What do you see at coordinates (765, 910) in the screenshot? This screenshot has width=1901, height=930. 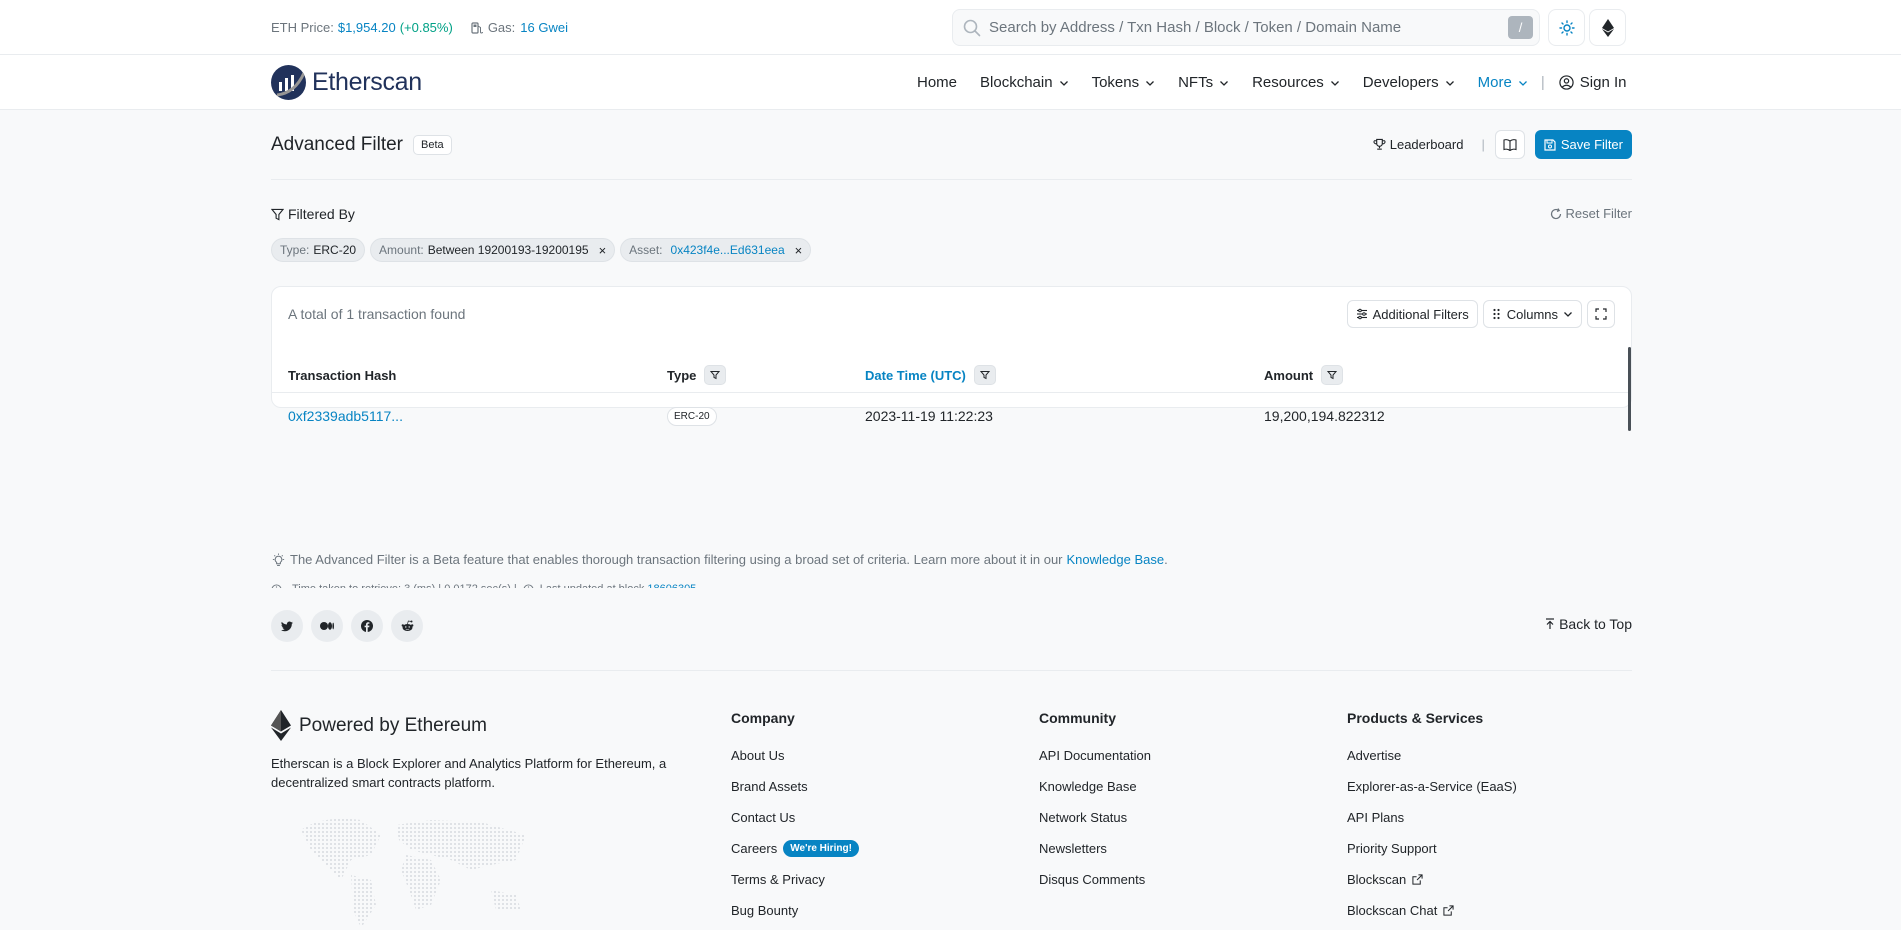 I see `footer-link-label: Bug Bounty` at bounding box center [765, 910].